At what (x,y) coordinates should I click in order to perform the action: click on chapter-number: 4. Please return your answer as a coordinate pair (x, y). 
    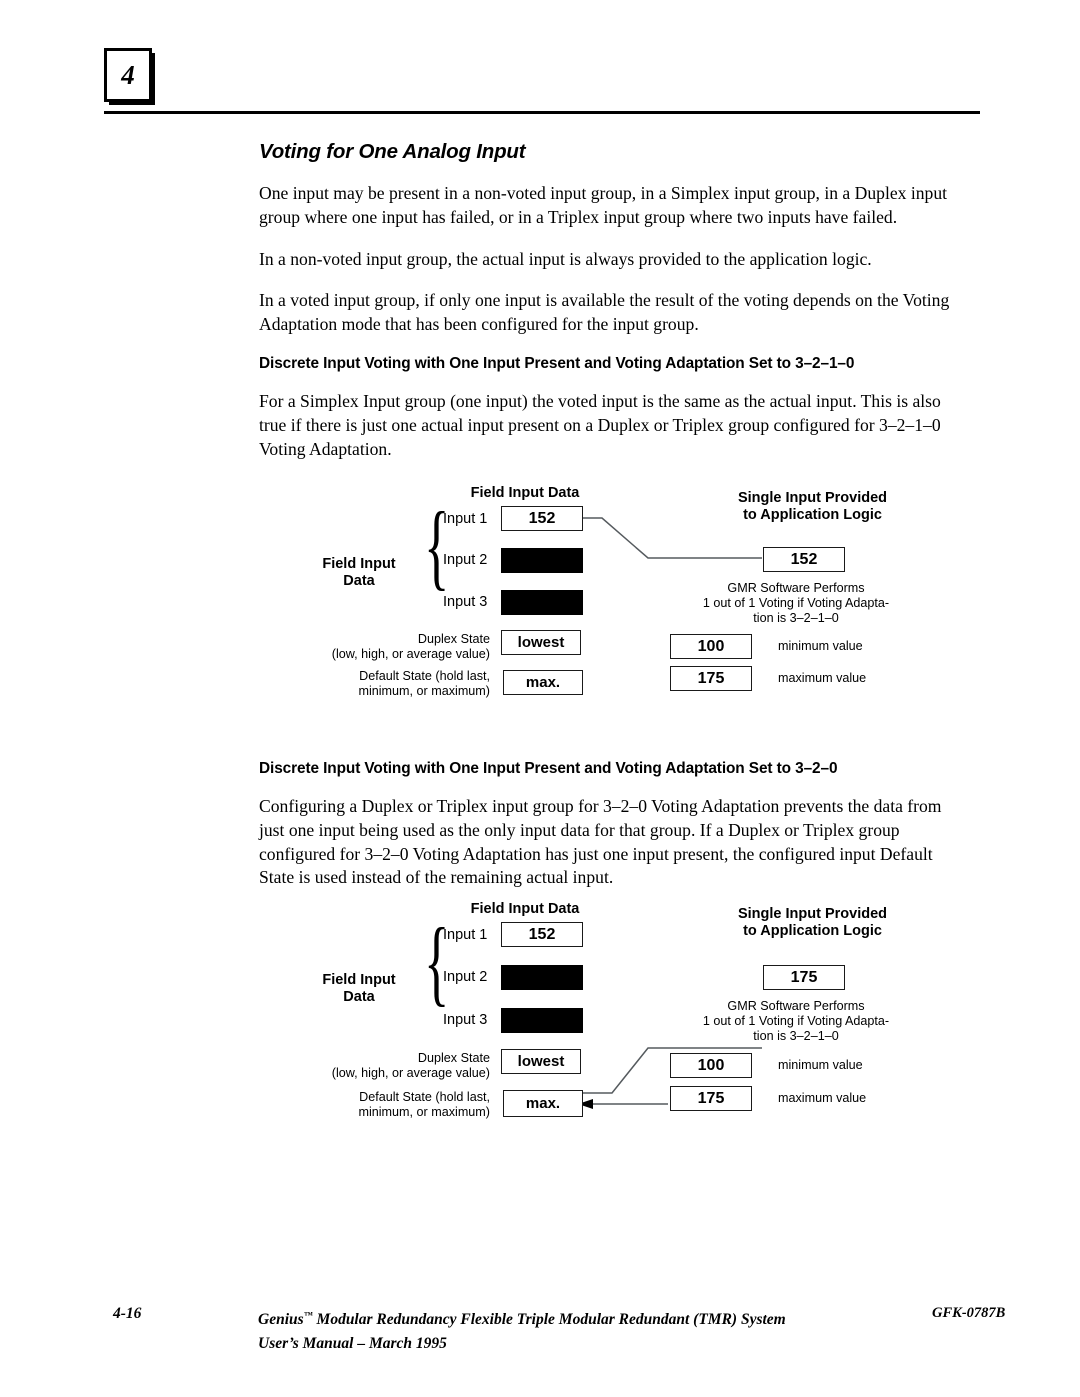
    Looking at the image, I should click on (128, 75).